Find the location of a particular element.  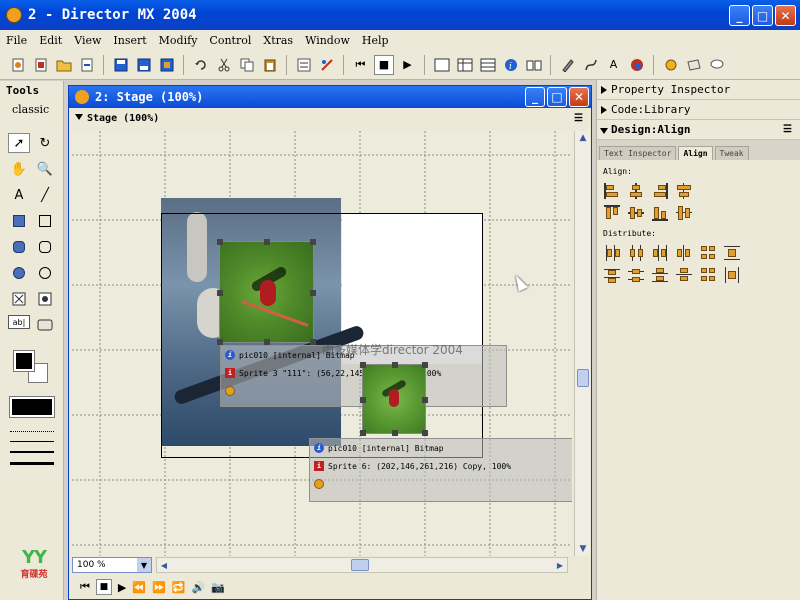

distribute-h-center-icon is located at coordinates (636, 253).